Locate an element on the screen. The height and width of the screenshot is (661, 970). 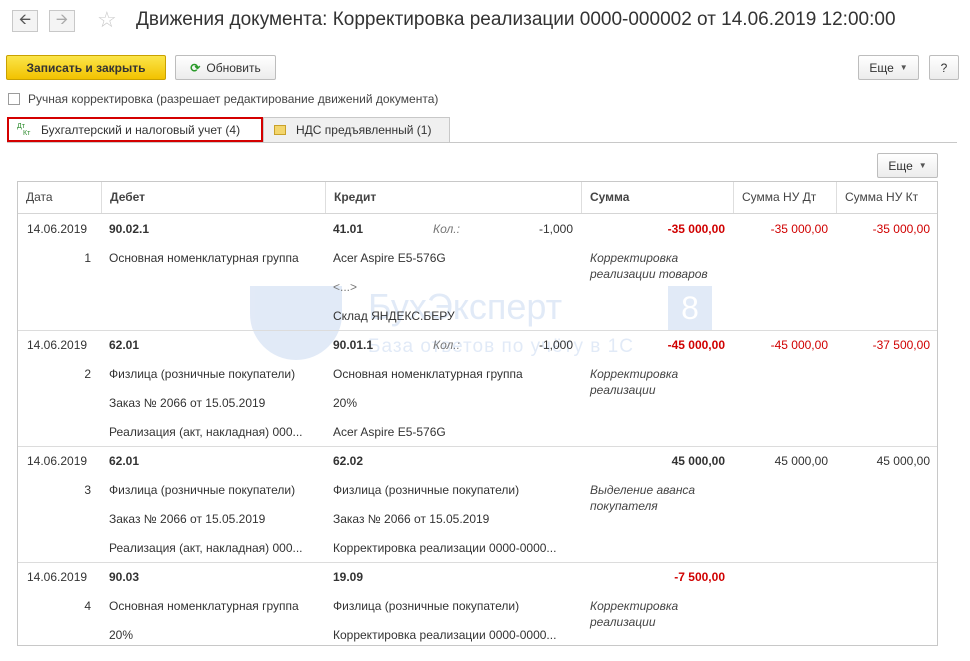
arrow-left-icon: 🡨 is located at coordinates (25, 19).